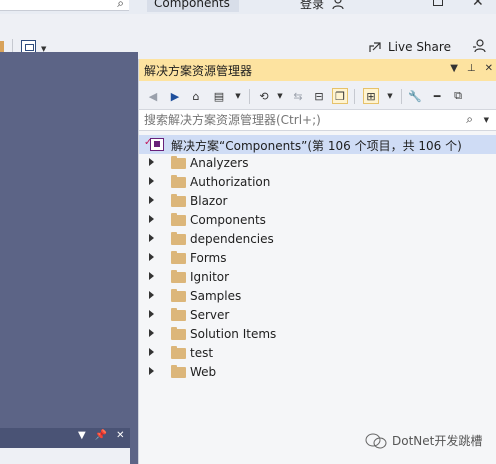 The width and height of the screenshot is (496, 464). I want to click on wechat-icon, so click(376, 440).